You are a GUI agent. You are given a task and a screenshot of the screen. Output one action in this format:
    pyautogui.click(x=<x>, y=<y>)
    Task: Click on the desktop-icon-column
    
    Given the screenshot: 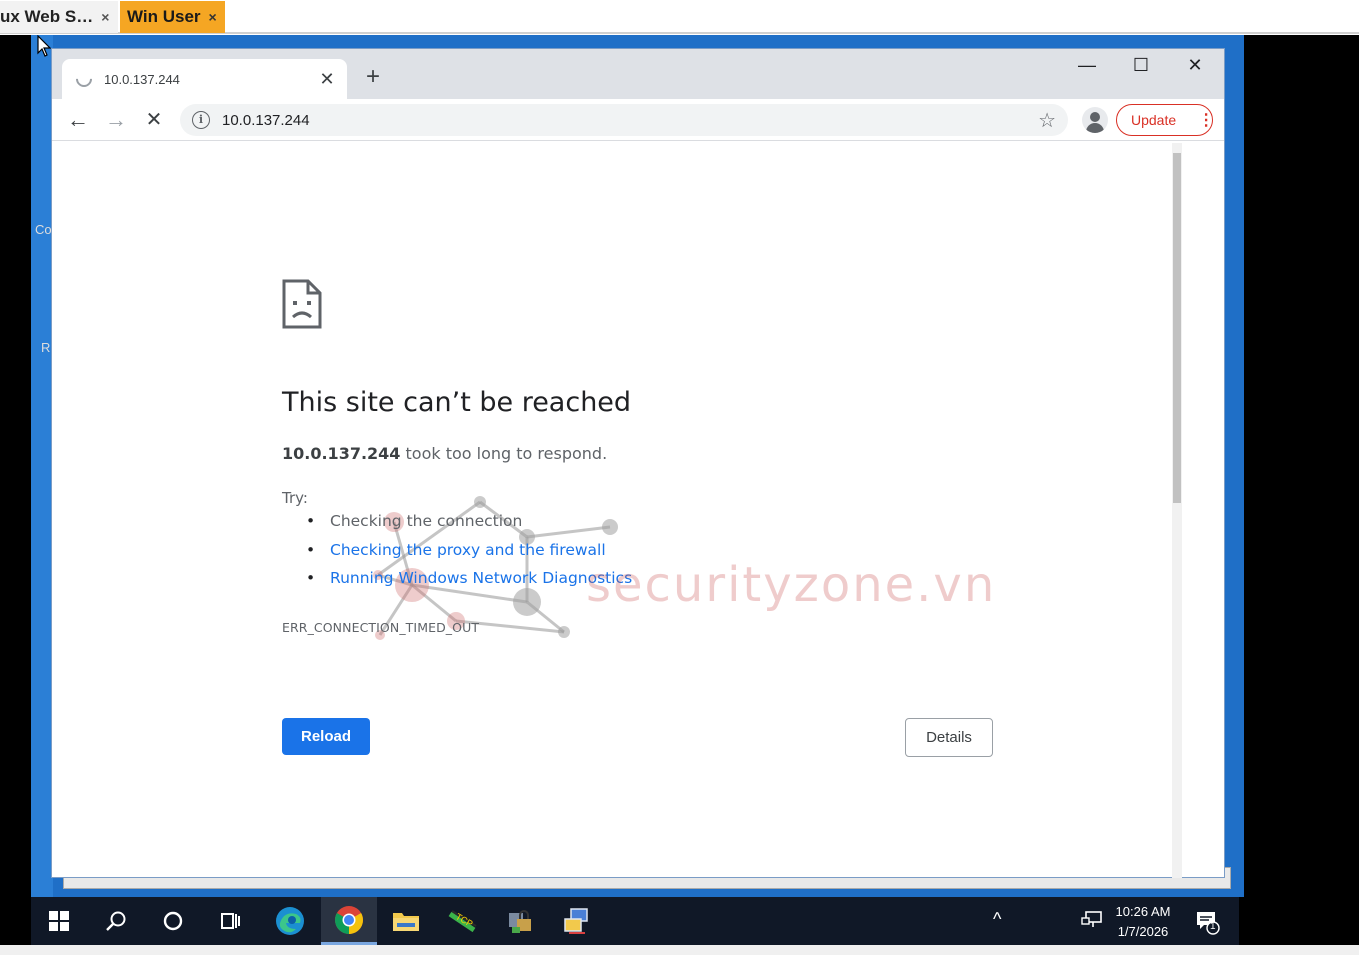 What is the action you would take?
    pyautogui.click(x=42, y=466)
    